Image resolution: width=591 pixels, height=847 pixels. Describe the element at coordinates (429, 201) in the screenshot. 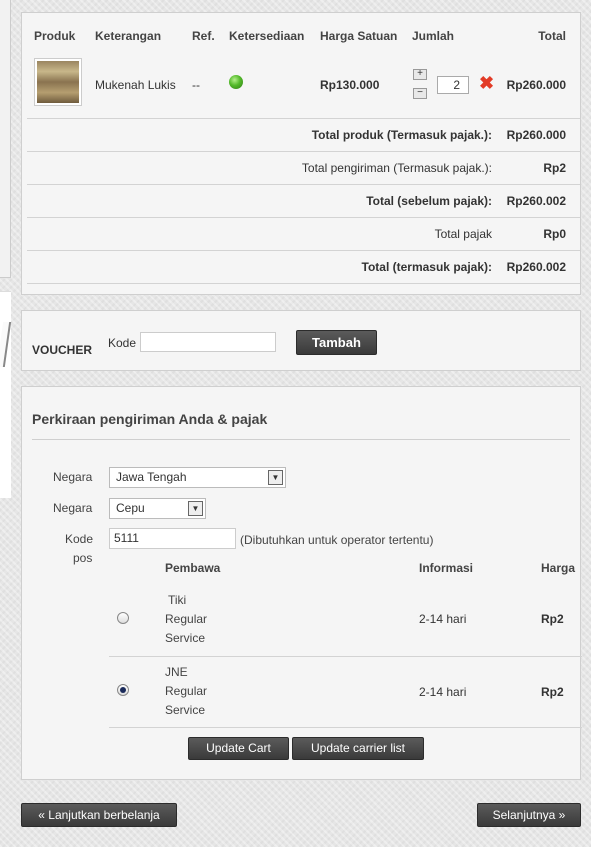

I see `summary-label-pretax: Total (sebelum pajak):` at that location.